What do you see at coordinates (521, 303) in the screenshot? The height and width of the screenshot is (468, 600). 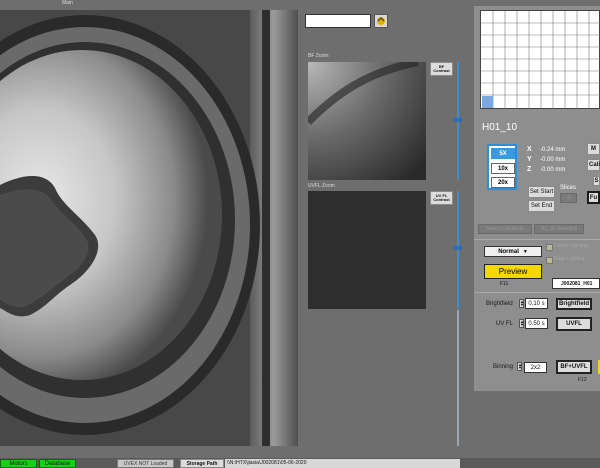 I see `brightfield-exposure-spinner: ▲ ▼` at bounding box center [521, 303].